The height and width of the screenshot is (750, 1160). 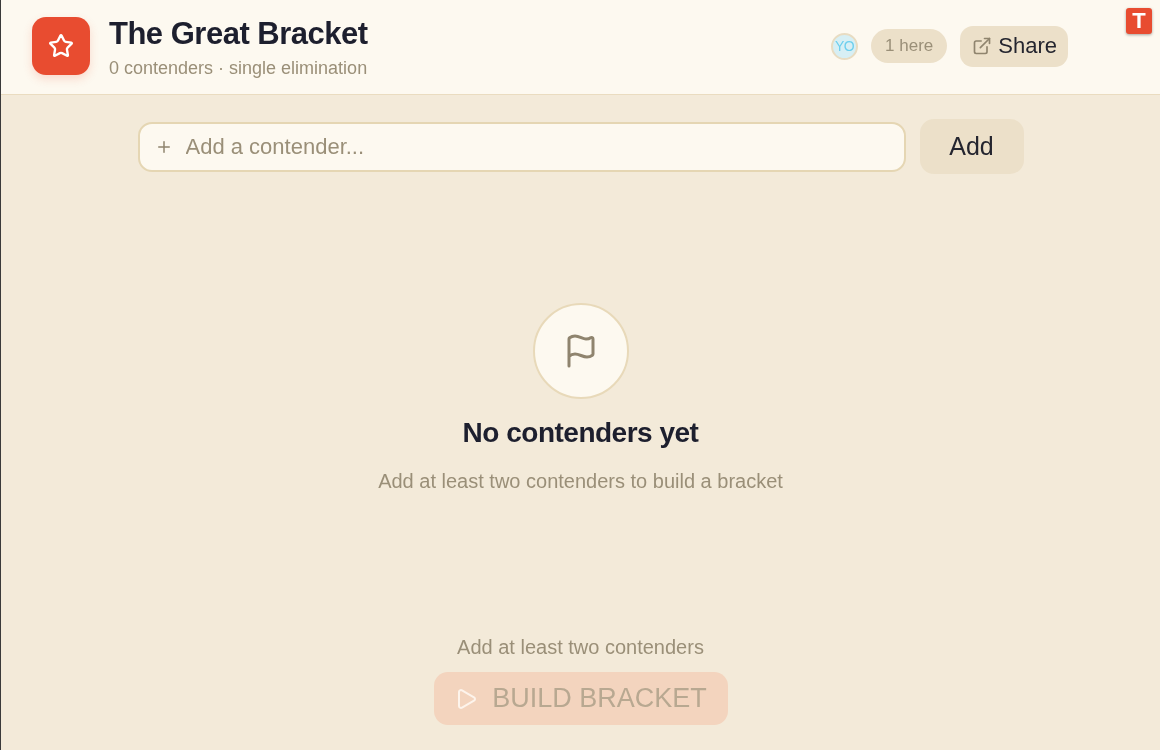 What do you see at coordinates (1014, 46) in the screenshot?
I see `share-button: Share` at bounding box center [1014, 46].